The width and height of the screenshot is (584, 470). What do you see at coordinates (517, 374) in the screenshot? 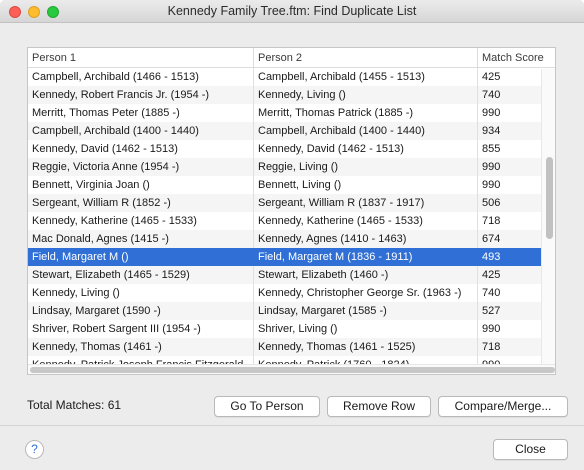
I see `match-score-cell: 506` at bounding box center [517, 374].